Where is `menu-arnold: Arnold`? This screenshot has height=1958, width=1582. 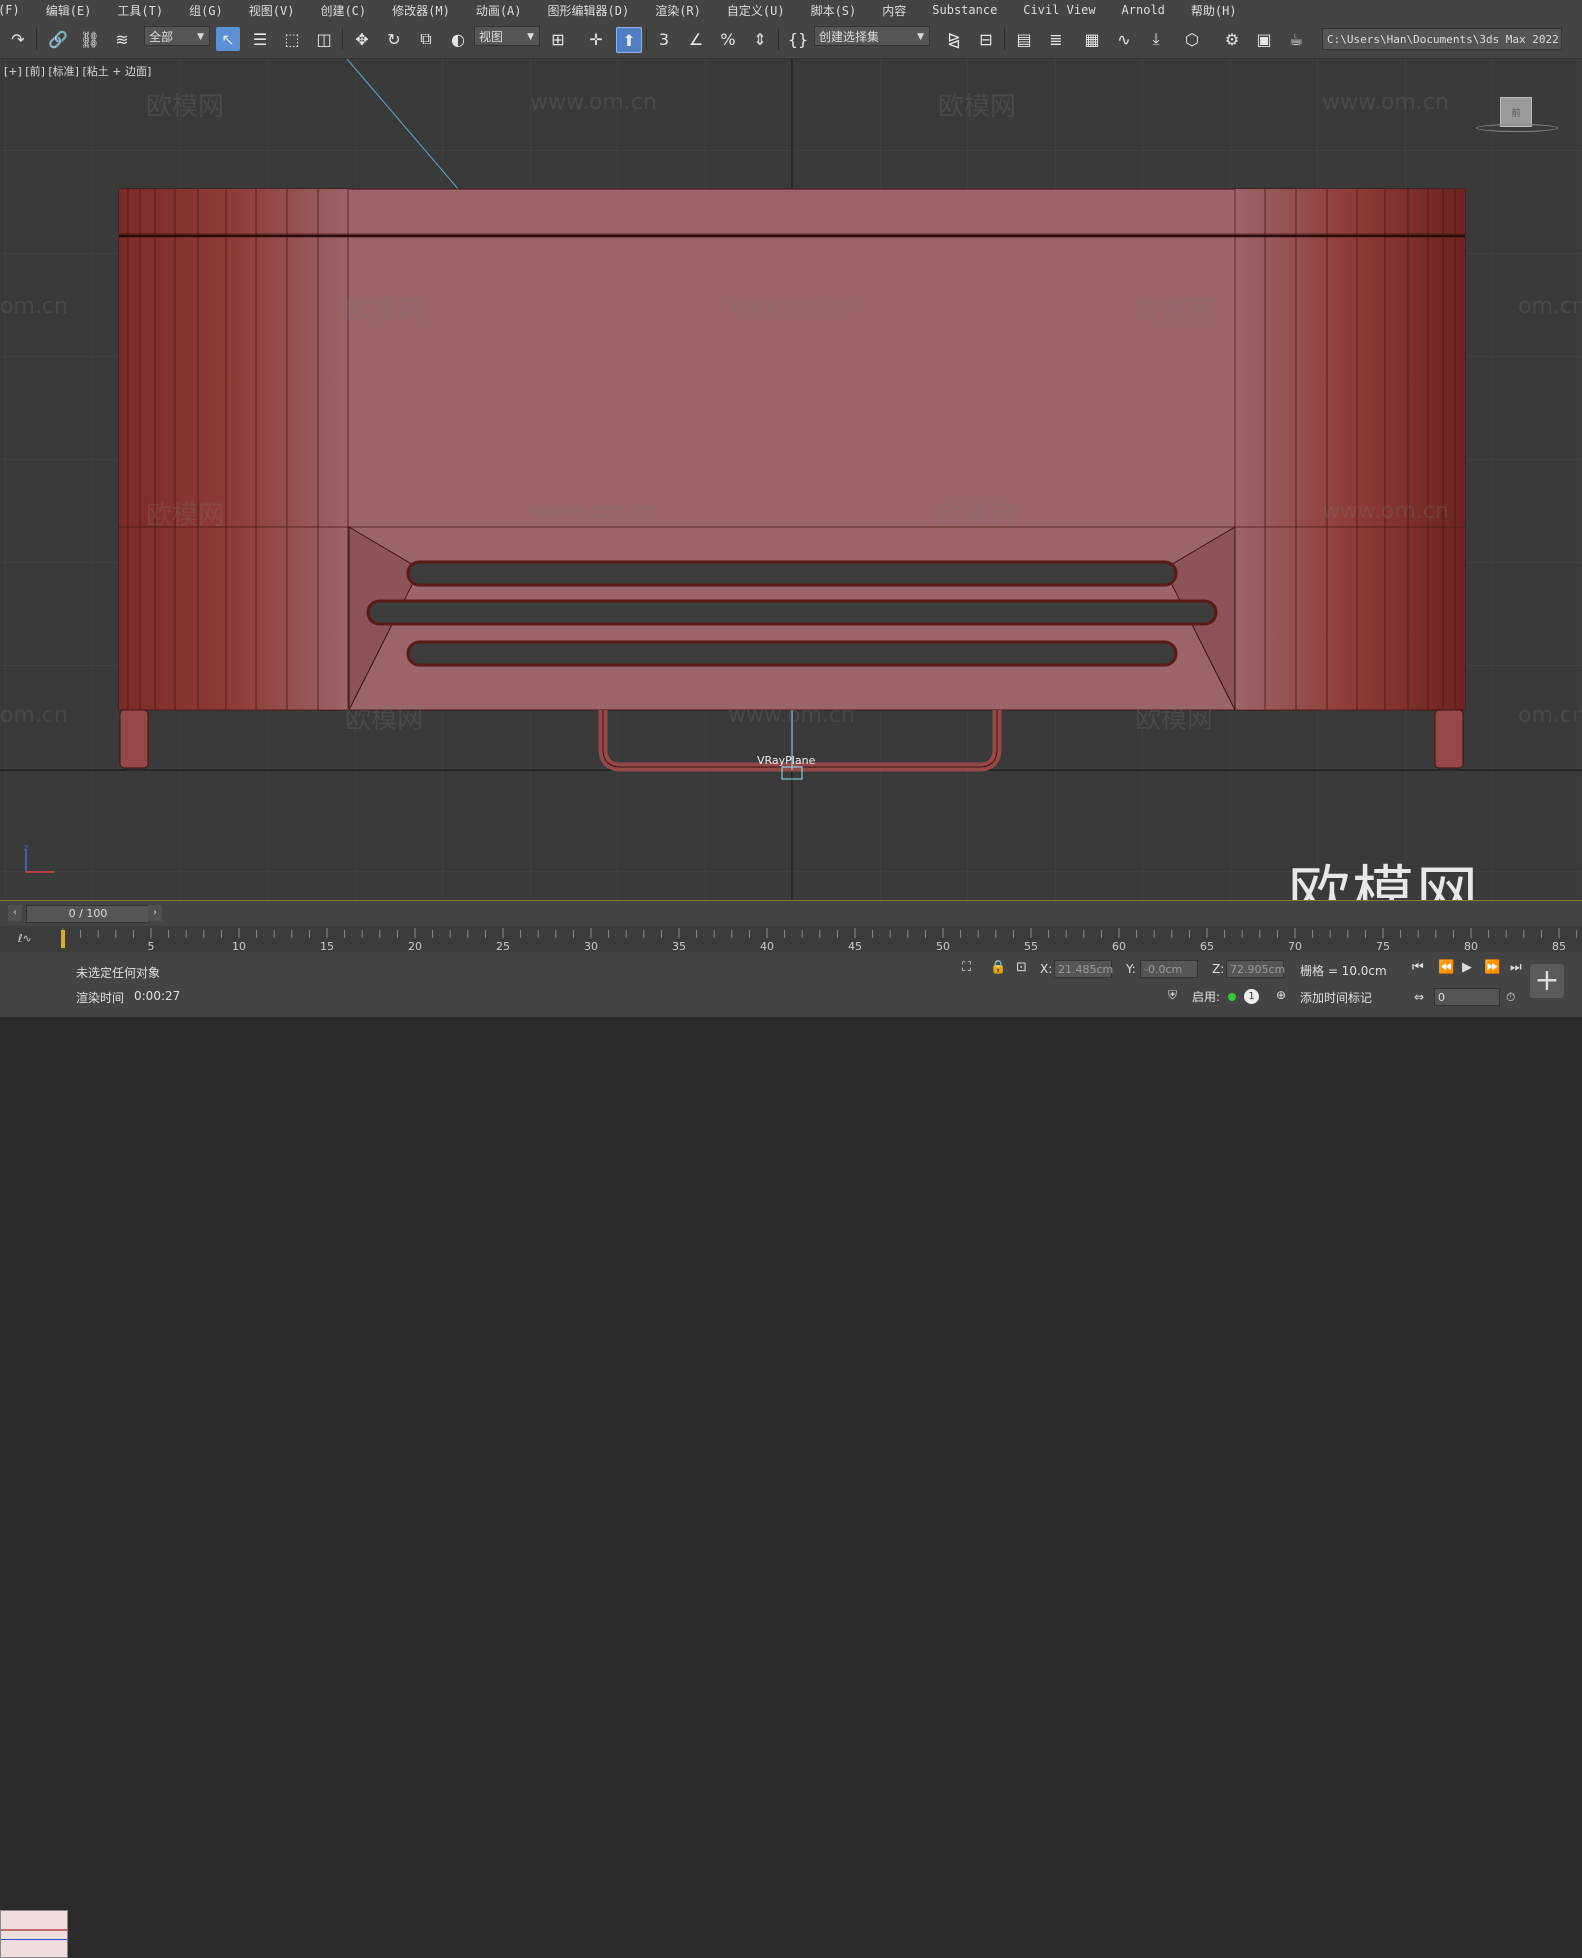 menu-arnold: Arnold is located at coordinates (1143, 10).